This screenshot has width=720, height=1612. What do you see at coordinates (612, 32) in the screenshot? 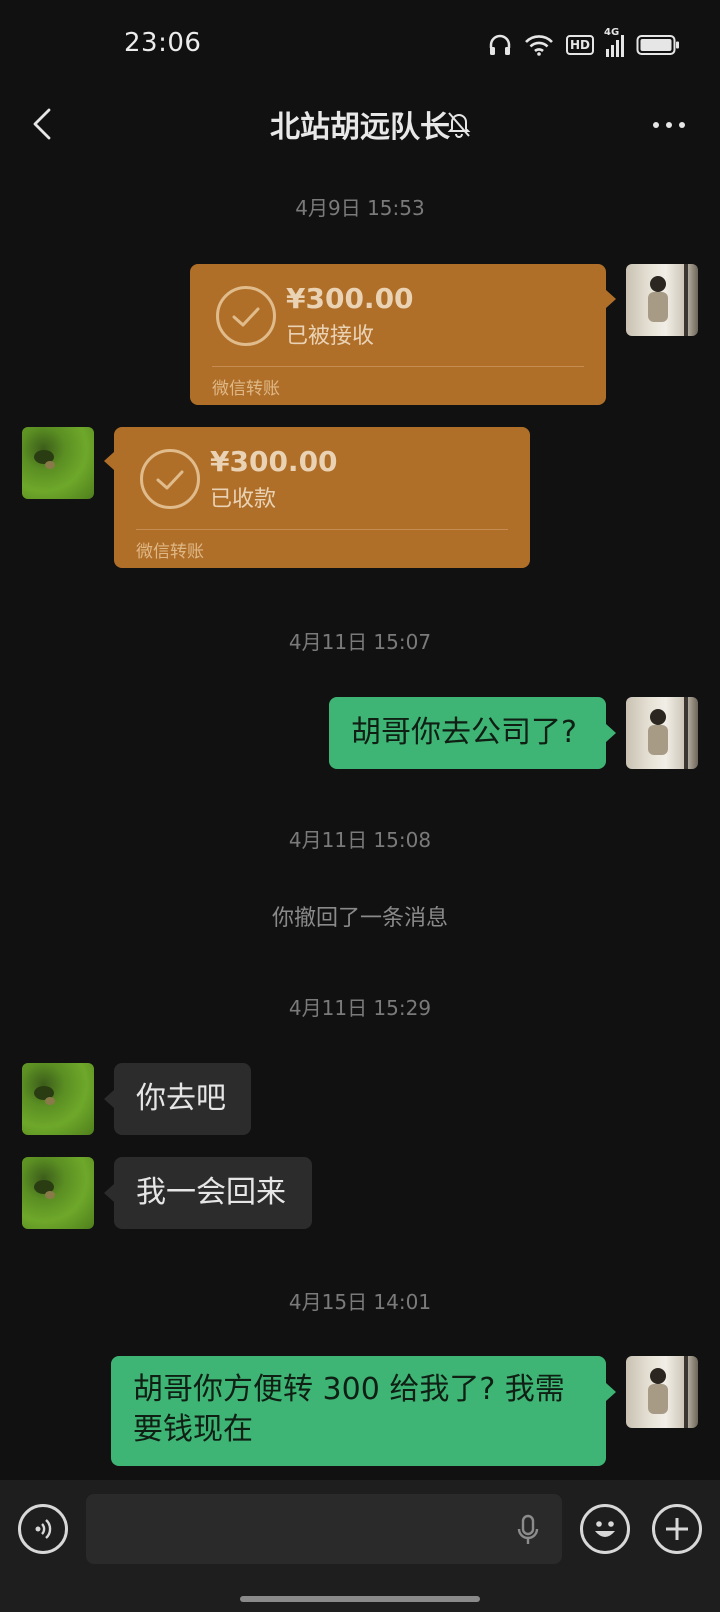
I see `network-label: 4G` at bounding box center [612, 32].